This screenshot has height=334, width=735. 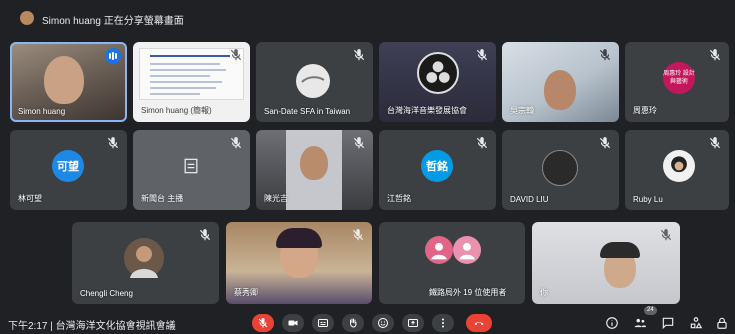 What do you see at coordinates (162, 198) in the screenshot?
I see `participant-name: 新聞台 主播` at bounding box center [162, 198].